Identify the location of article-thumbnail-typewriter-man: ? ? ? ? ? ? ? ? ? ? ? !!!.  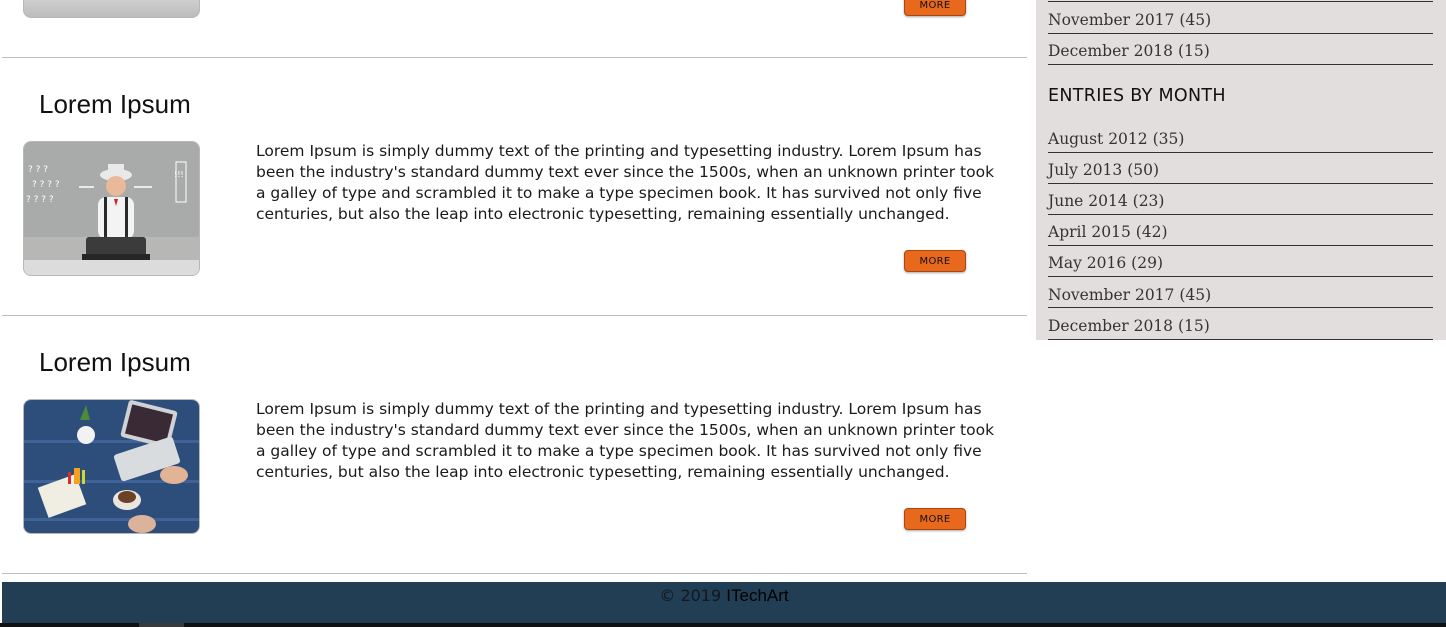
(111, 208).